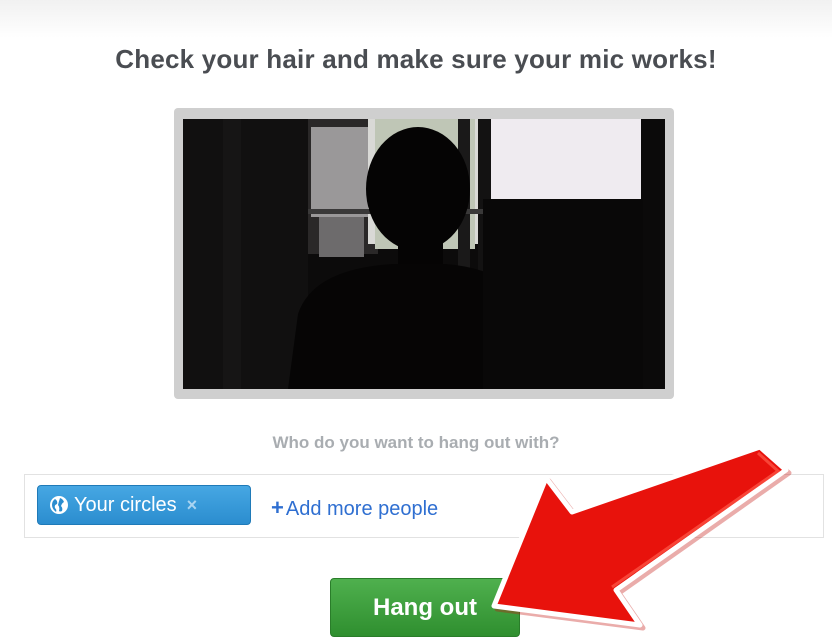  What do you see at coordinates (425, 607) in the screenshot?
I see `hang-out-button: Hang out` at bounding box center [425, 607].